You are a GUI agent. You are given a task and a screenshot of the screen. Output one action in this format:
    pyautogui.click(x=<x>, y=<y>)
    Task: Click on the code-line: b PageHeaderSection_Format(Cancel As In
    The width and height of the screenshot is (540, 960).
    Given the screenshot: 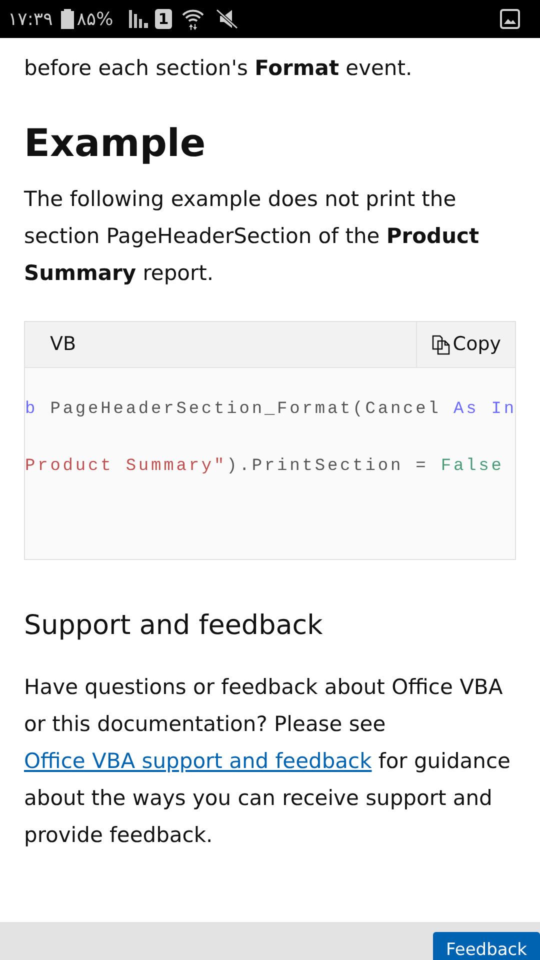 What is the action you would take?
    pyautogui.click(x=270, y=410)
    